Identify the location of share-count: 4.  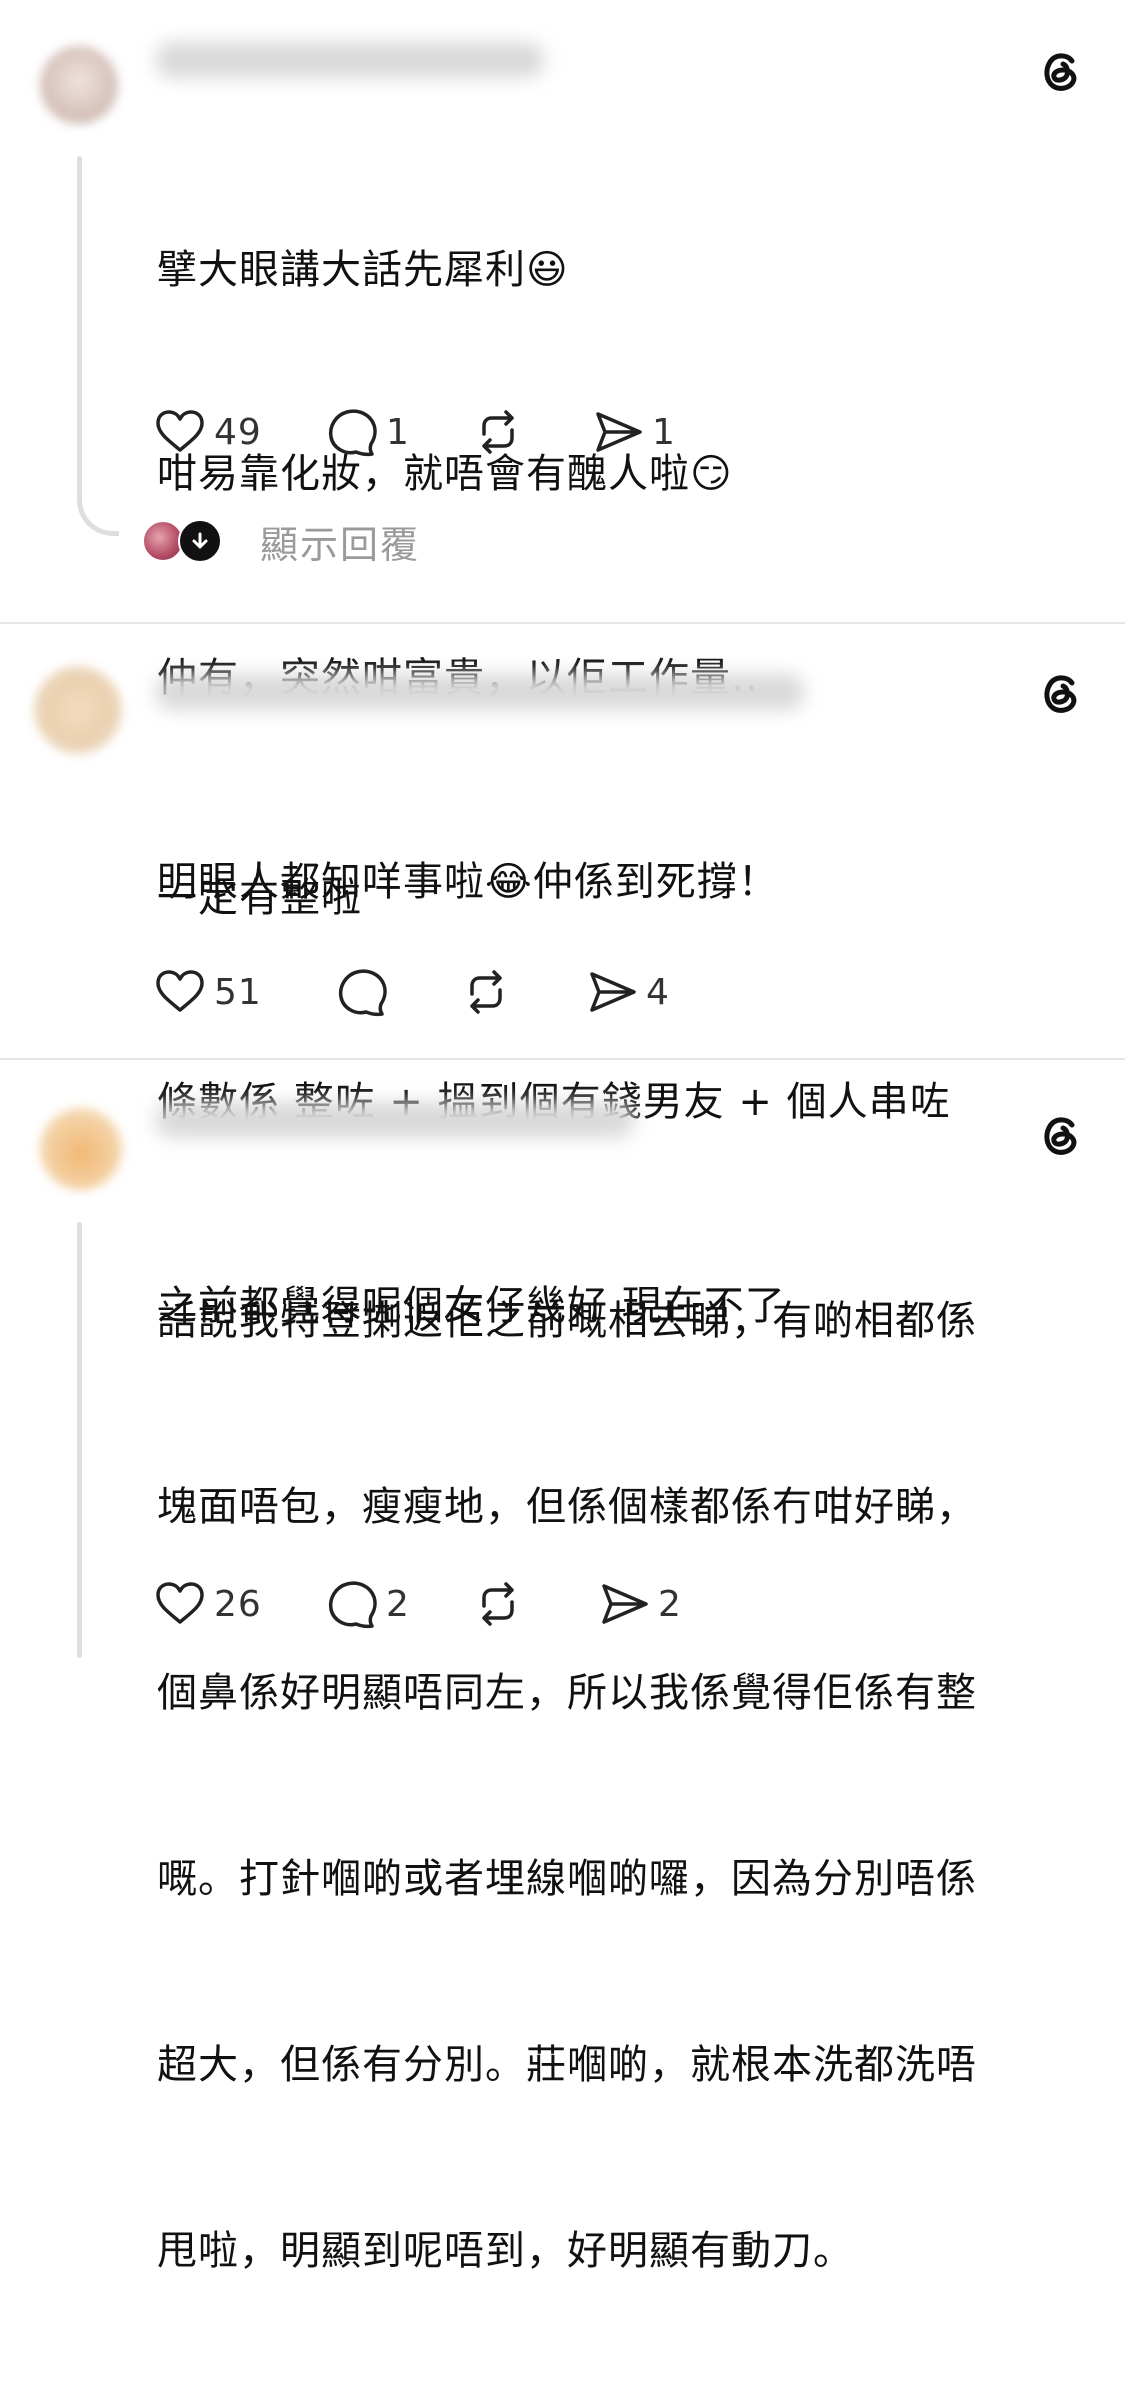
(658, 992).